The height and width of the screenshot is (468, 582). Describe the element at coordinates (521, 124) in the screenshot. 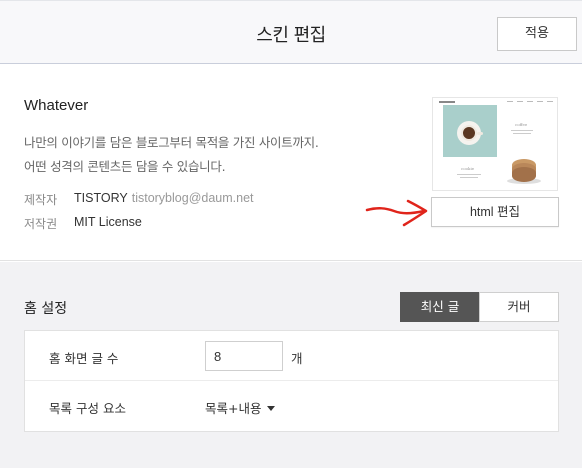

I see `thumbnail-coffee-text: coffee` at that location.